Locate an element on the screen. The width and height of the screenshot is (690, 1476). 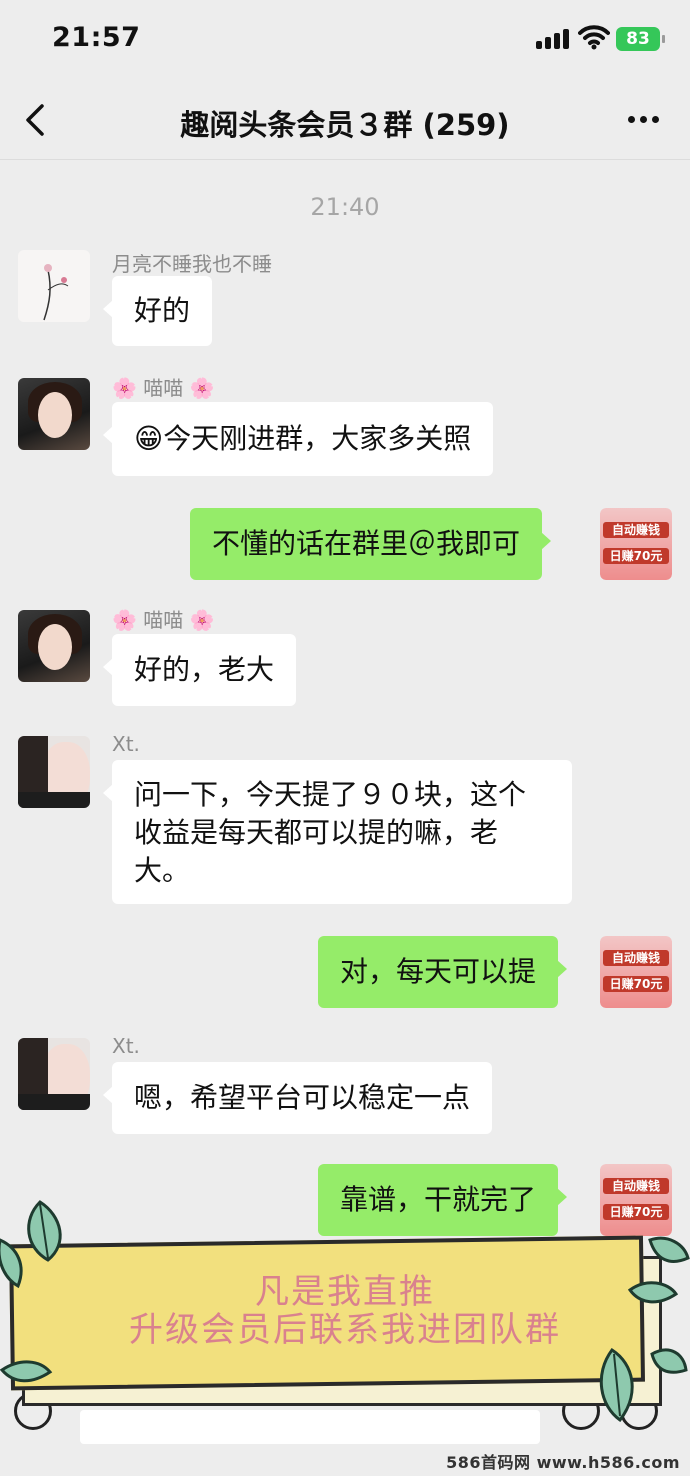
message-bubble: 好的 is located at coordinates (157, 311).